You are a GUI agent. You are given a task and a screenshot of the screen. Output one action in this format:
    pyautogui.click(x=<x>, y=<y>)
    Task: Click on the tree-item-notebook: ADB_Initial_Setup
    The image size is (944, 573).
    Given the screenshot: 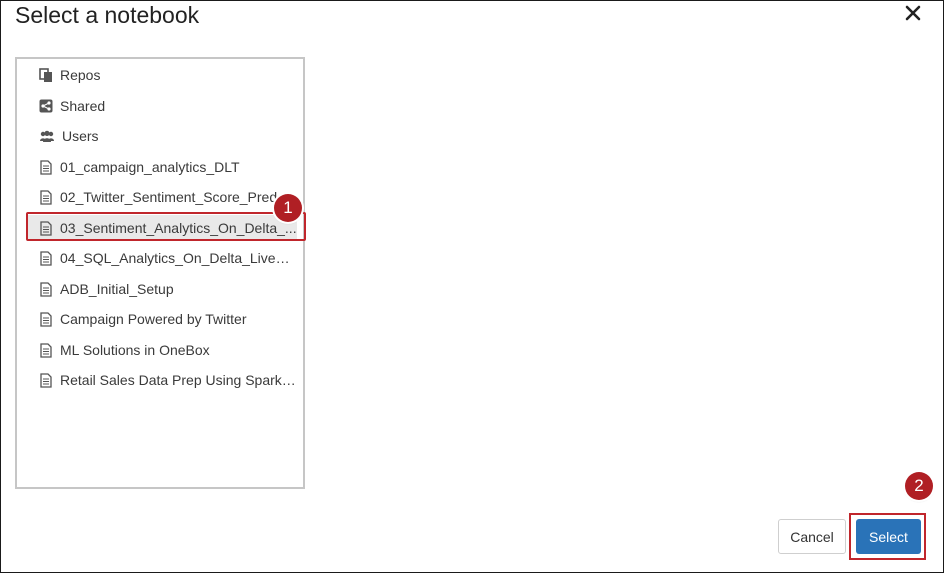 What is the action you would take?
    pyautogui.click(x=162, y=289)
    